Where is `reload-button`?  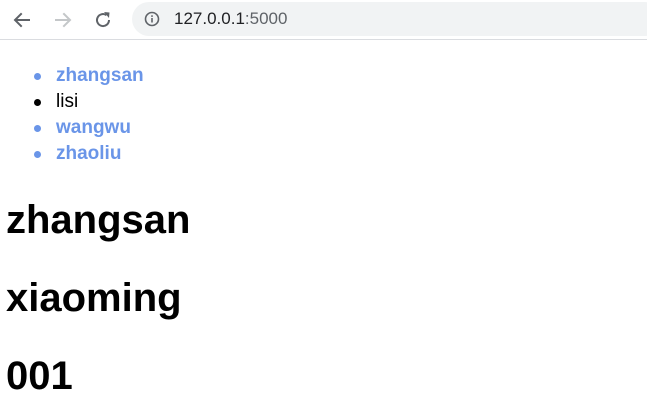 reload-button is located at coordinates (103, 20).